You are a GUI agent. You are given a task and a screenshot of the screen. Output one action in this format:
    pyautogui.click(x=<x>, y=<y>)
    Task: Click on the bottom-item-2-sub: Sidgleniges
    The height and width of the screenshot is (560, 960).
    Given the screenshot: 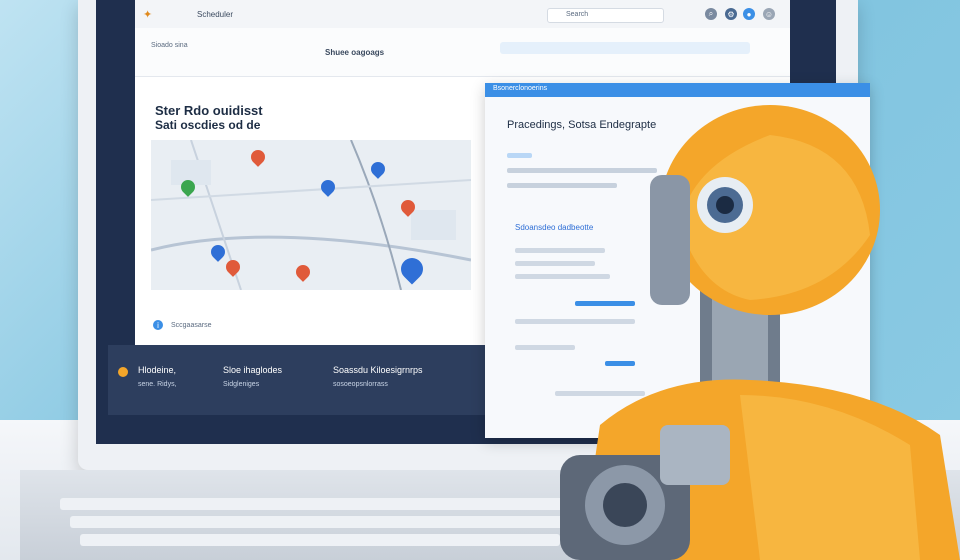 What is the action you would take?
    pyautogui.click(x=241, y=384)
    